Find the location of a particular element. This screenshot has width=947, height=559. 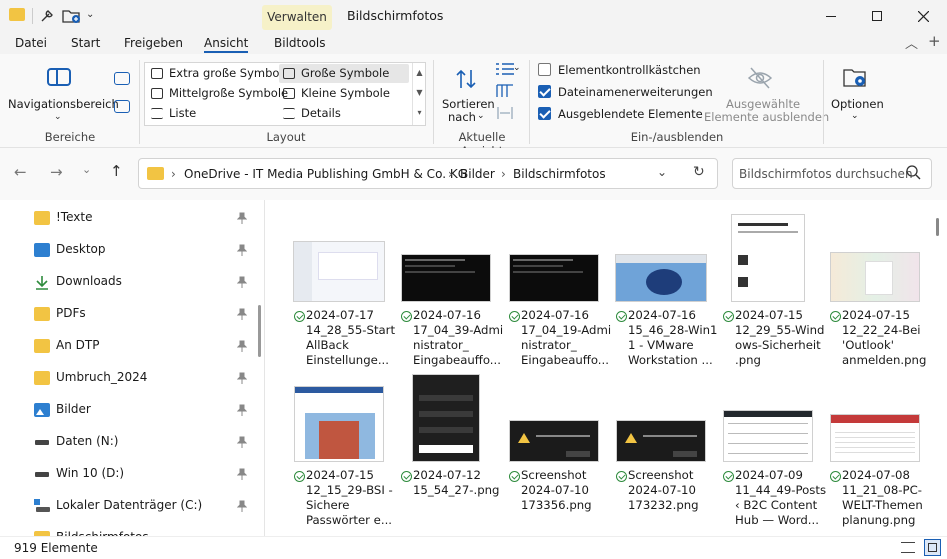

tab-freigeben: Freigeben is located at coordinates (153, 43).